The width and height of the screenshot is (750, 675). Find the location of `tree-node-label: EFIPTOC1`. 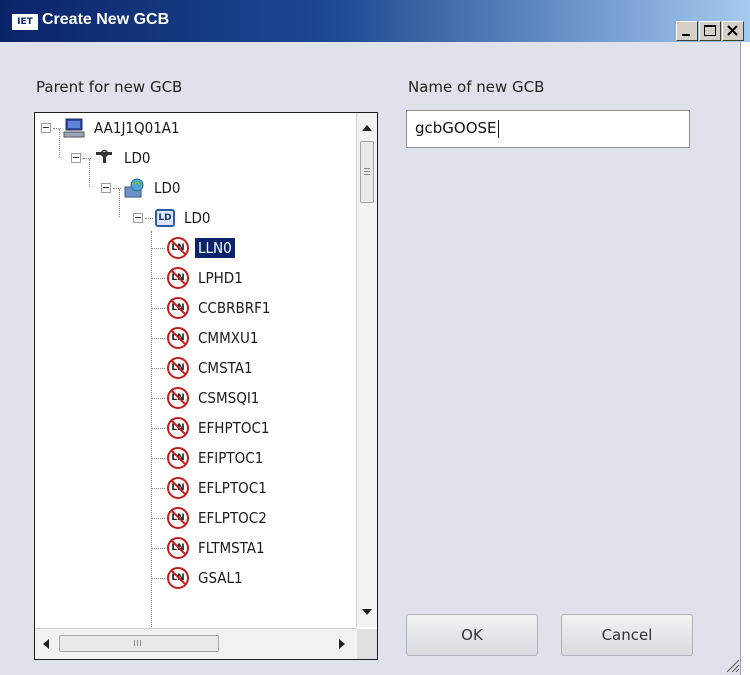

tree-node-label: EFIPTOC1 is located at coordinates (231, 458).